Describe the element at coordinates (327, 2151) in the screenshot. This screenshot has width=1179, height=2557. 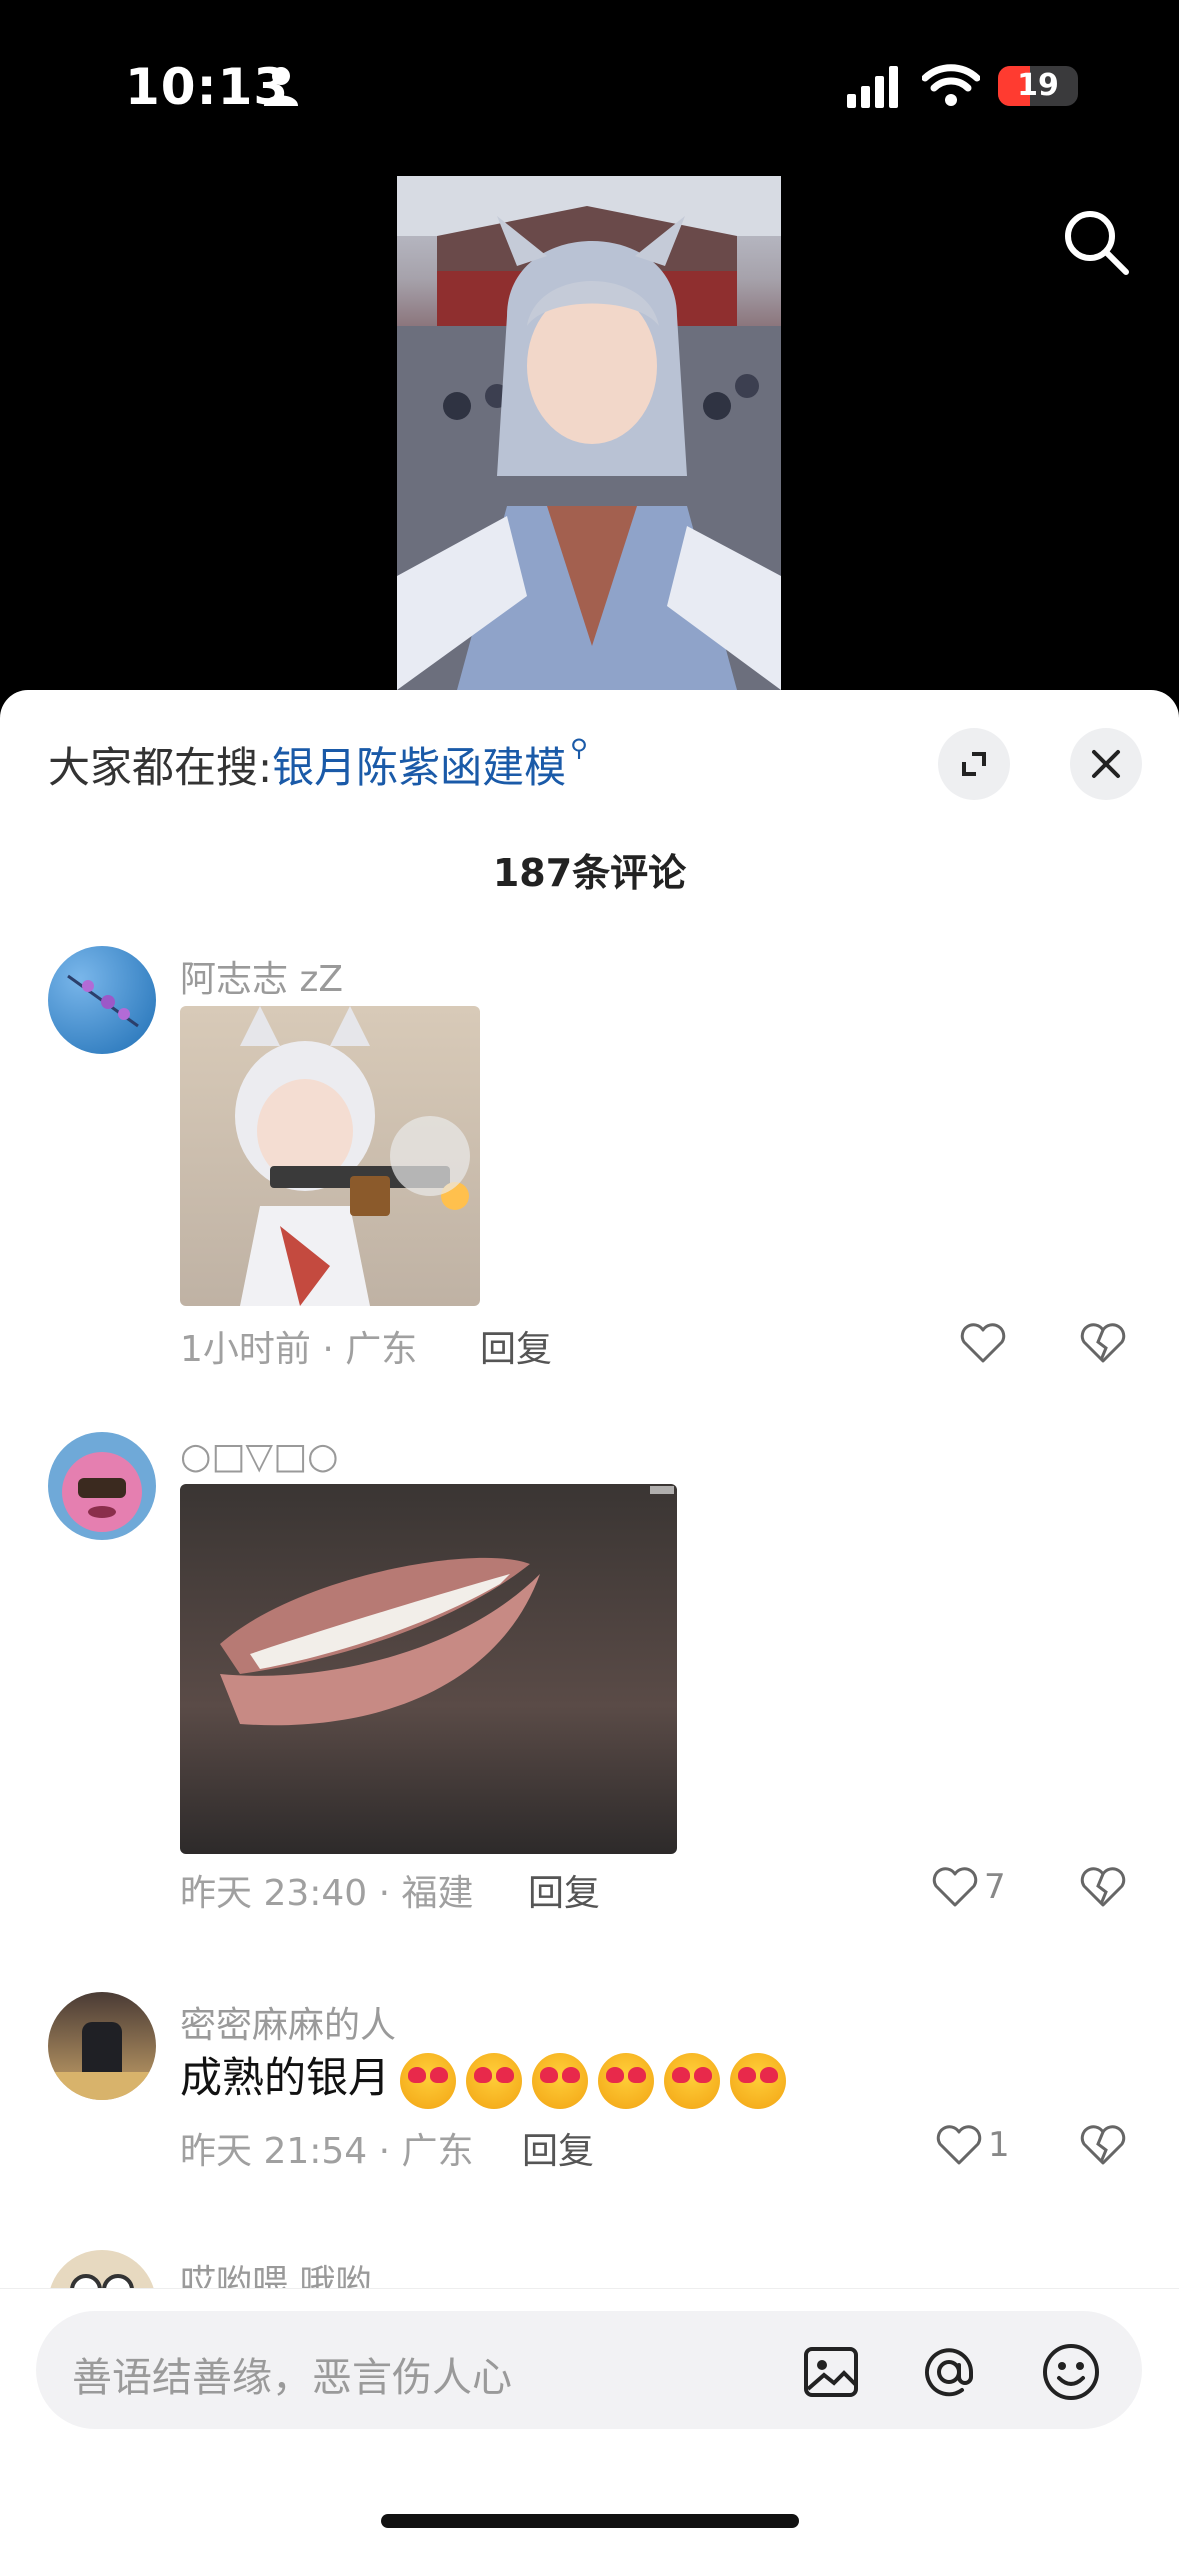
I see `comment-meta: 昨天 21:54 · 广东` at that location.